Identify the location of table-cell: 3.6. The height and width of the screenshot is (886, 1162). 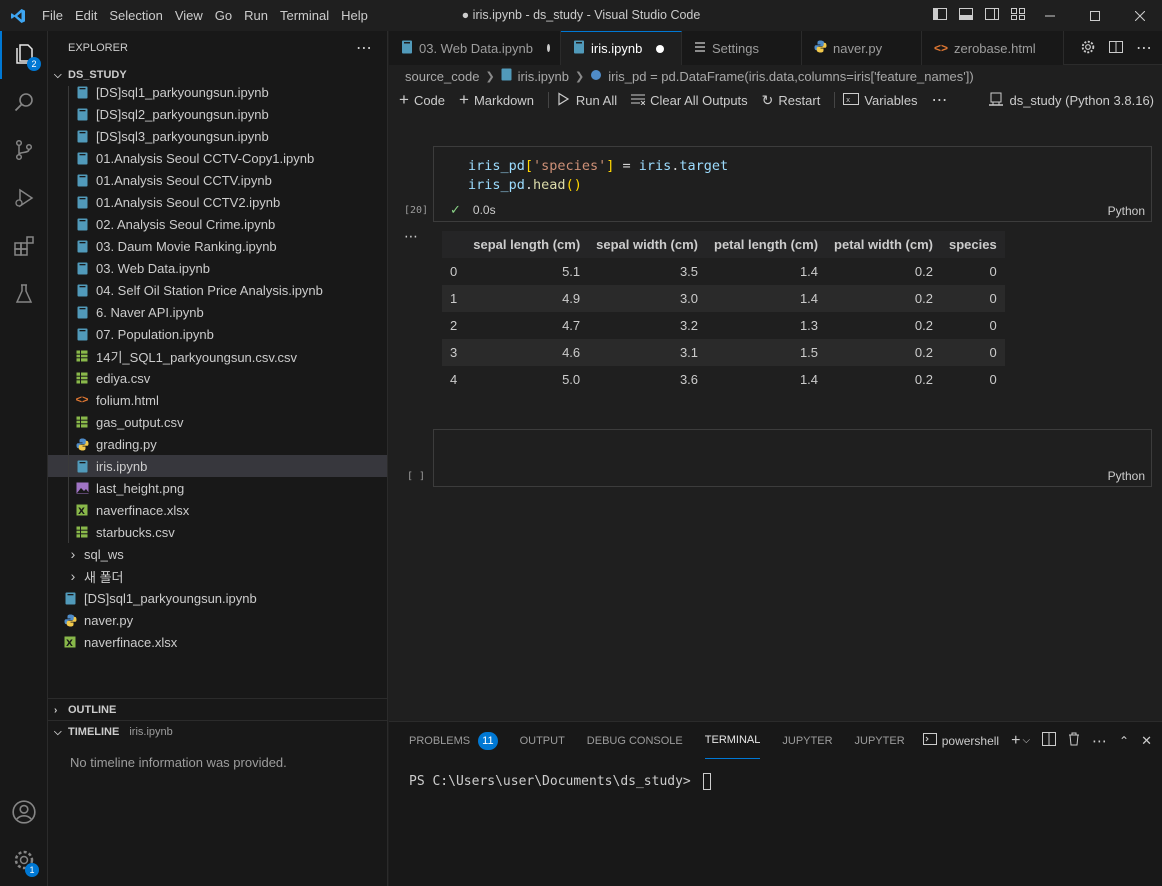
(647, 379).